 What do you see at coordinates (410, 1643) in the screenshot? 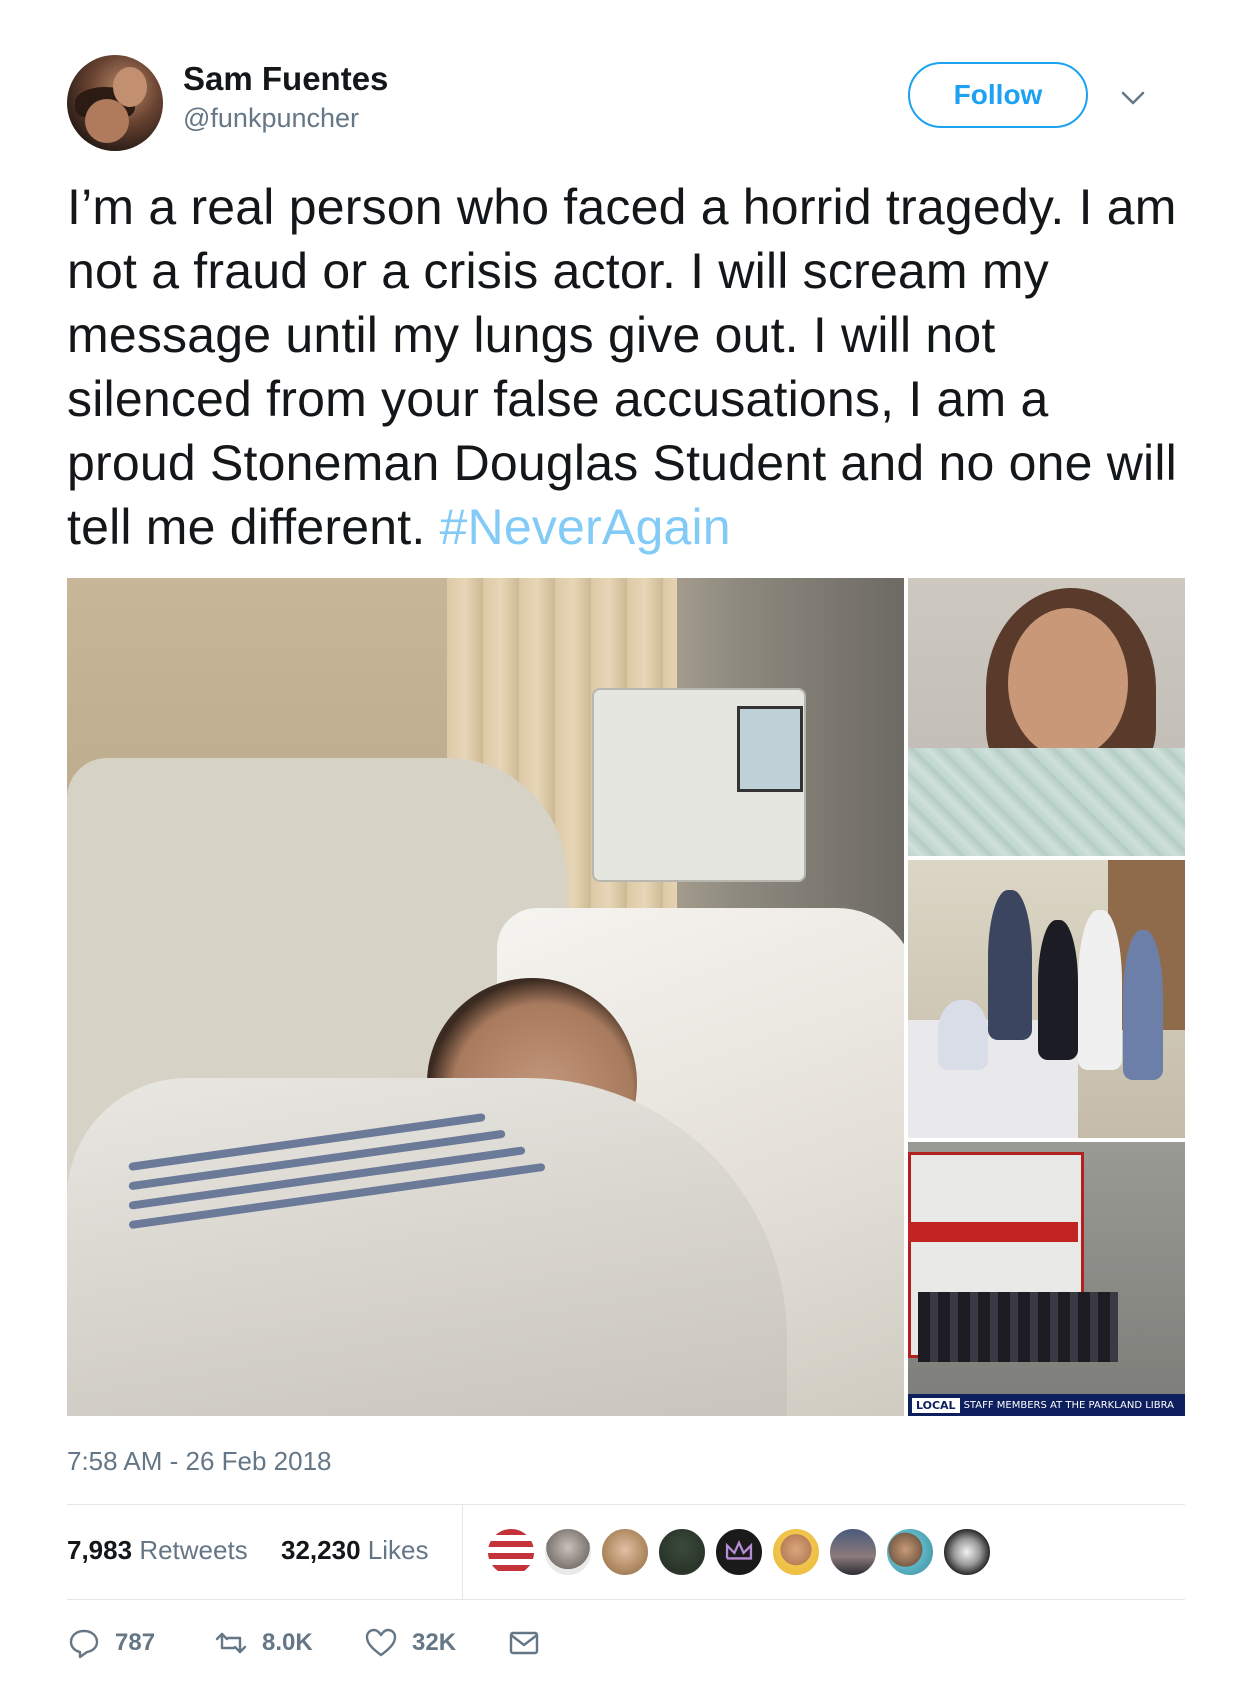
I see `like-button: 32K` at bounding box center [410, 1643].